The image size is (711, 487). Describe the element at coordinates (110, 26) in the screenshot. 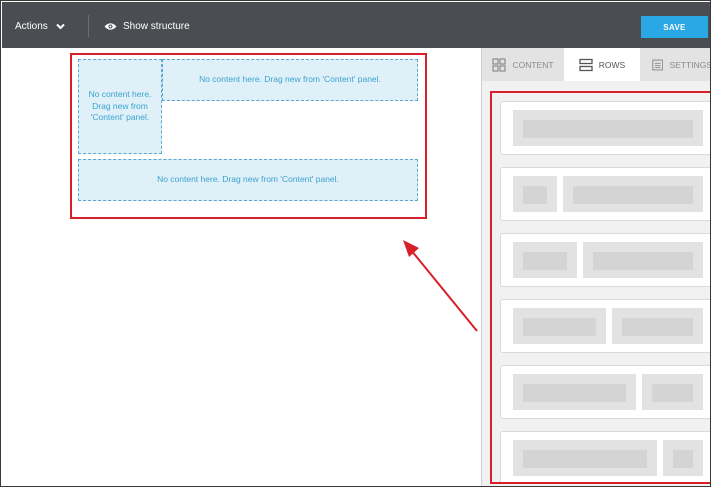

I see `eye-icon` at that location.